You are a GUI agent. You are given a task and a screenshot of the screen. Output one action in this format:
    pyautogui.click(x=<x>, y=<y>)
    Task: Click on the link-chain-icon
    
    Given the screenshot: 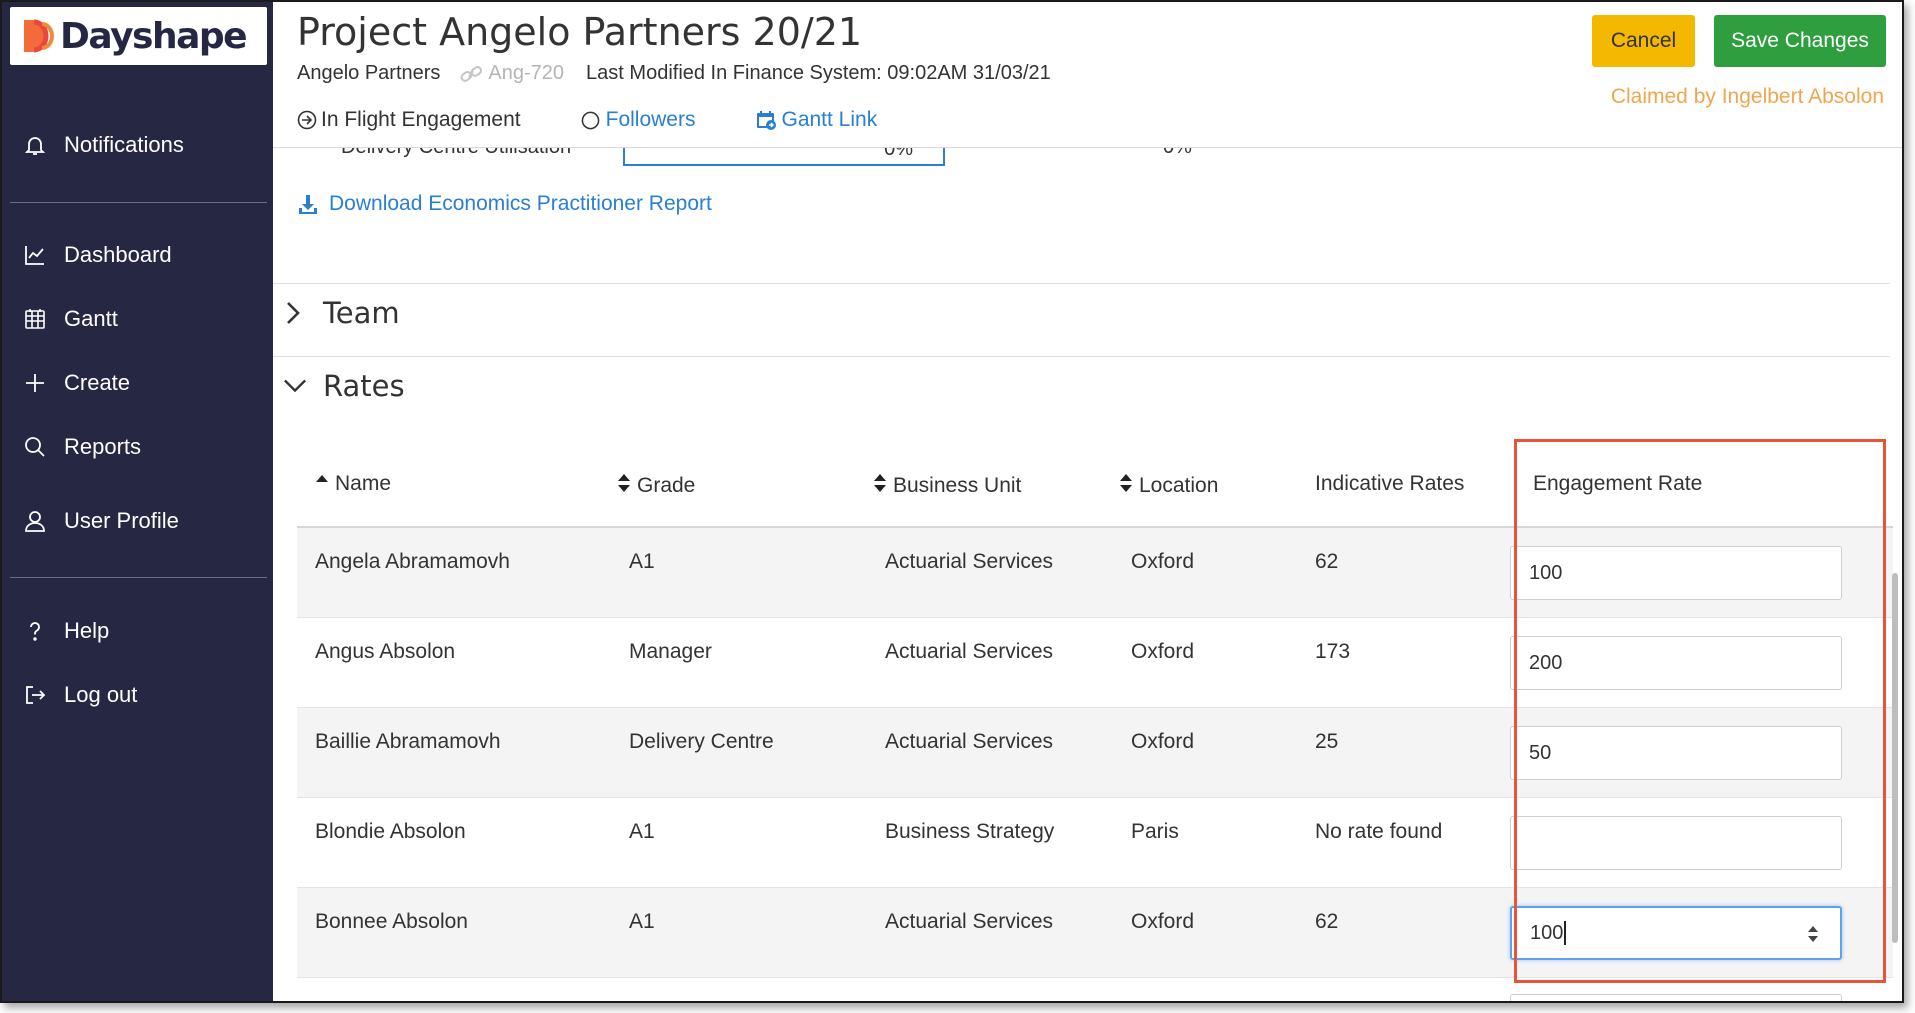 What is the action you would take?
    pyautogui.click(x=471, y=74)
    